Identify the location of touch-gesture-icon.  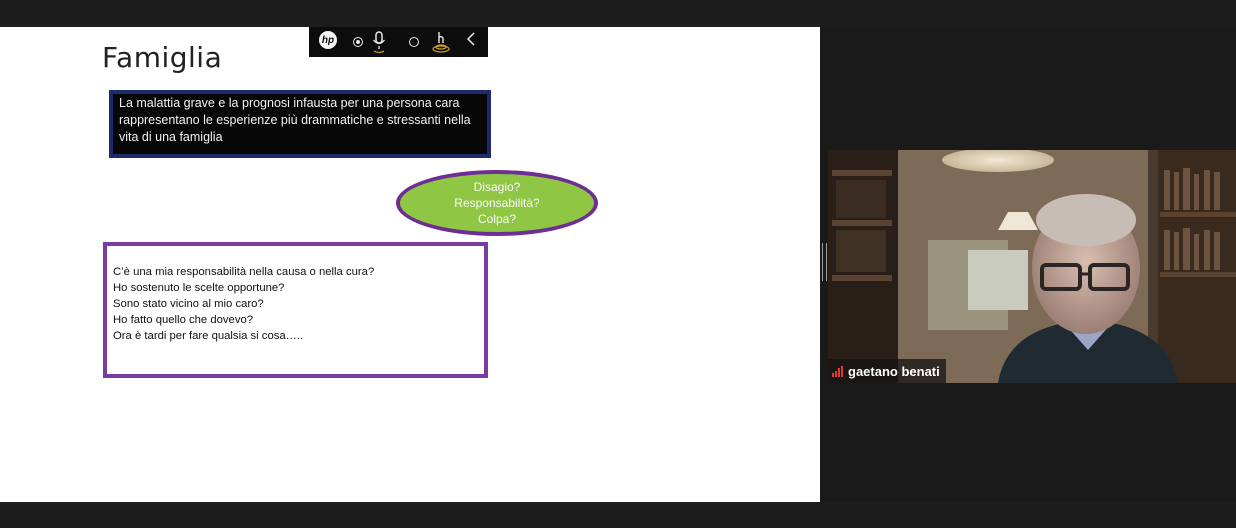
(441, 42).